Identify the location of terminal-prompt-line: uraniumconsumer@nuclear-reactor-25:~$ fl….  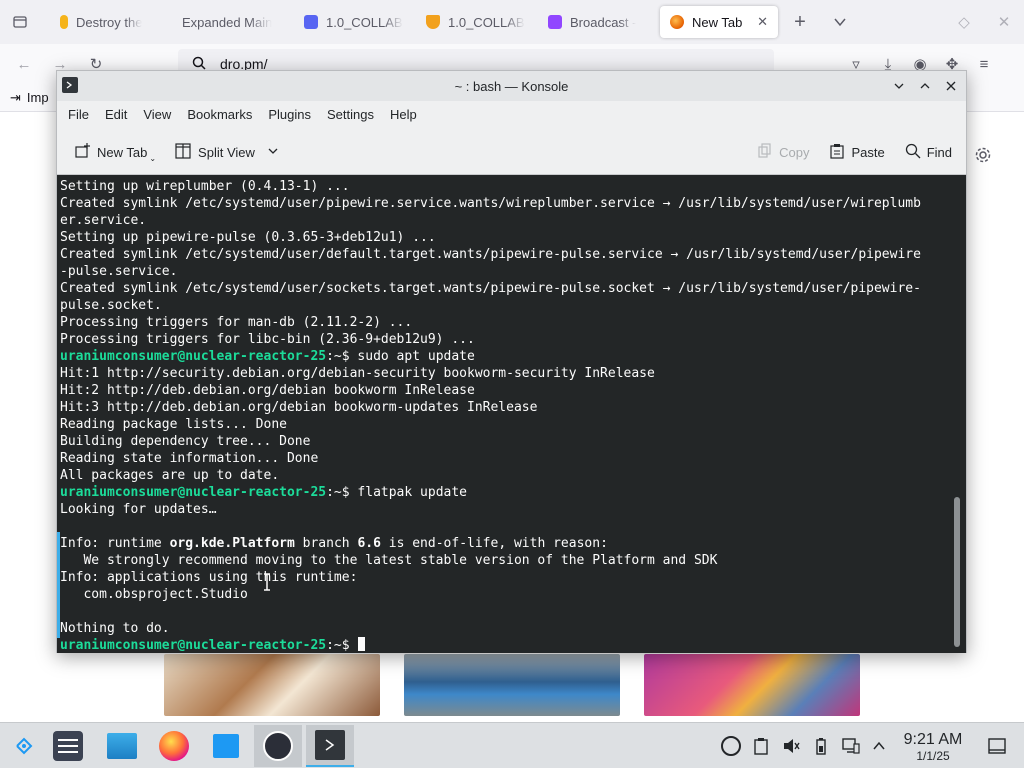
(505, 492).